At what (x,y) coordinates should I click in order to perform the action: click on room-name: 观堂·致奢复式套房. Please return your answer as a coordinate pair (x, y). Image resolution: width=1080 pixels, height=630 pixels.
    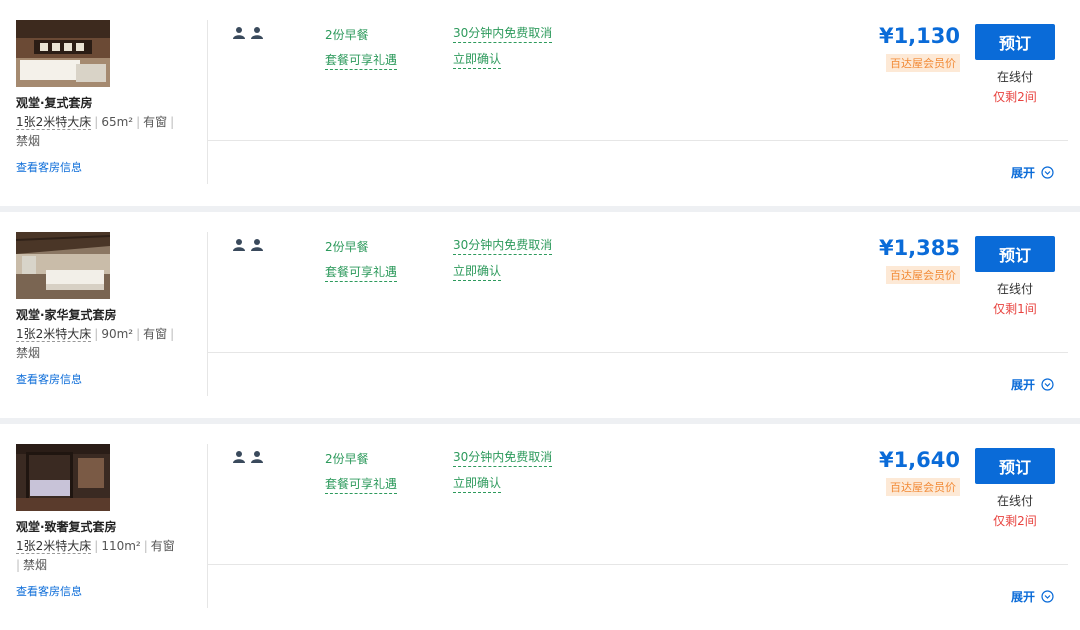
    Looking at the image, I should click on (66, 527).